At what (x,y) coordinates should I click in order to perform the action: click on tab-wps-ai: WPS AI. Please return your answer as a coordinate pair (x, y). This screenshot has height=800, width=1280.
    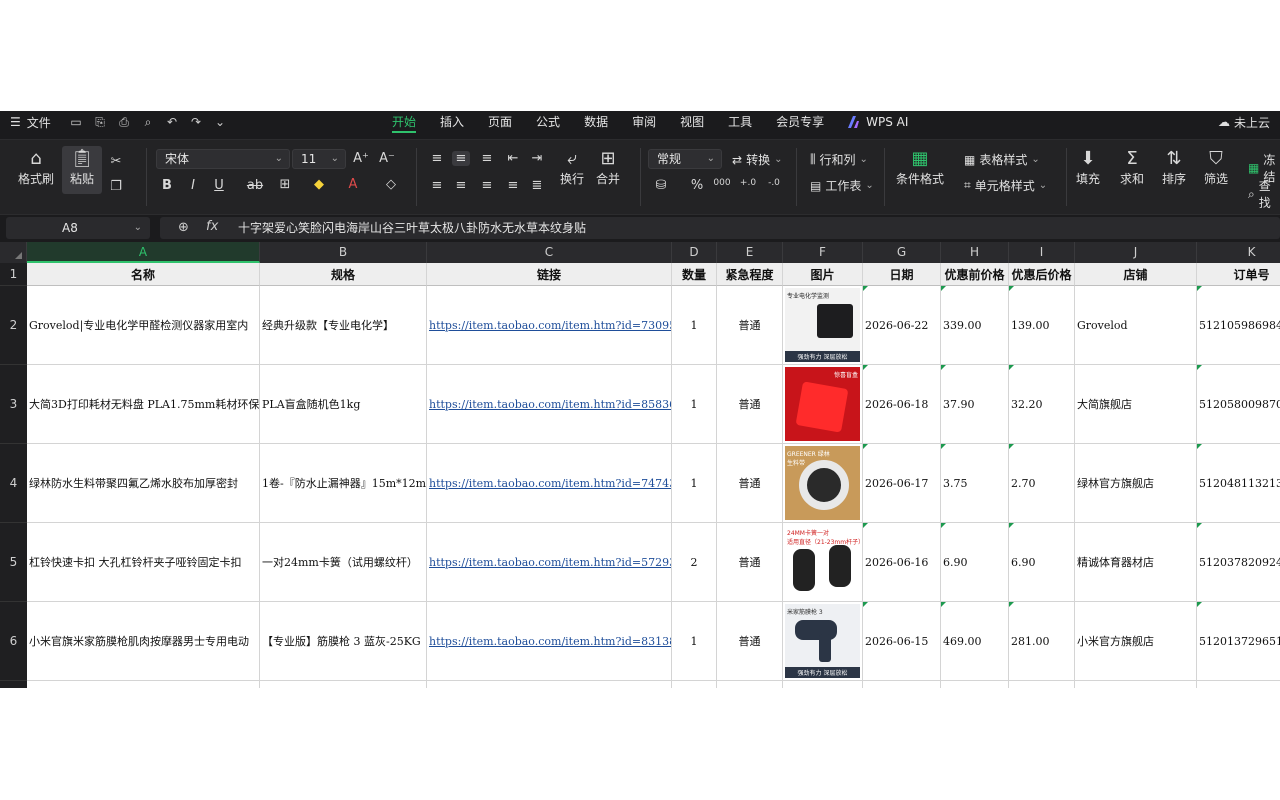
    Looking at the image, I should click on (878, 122).